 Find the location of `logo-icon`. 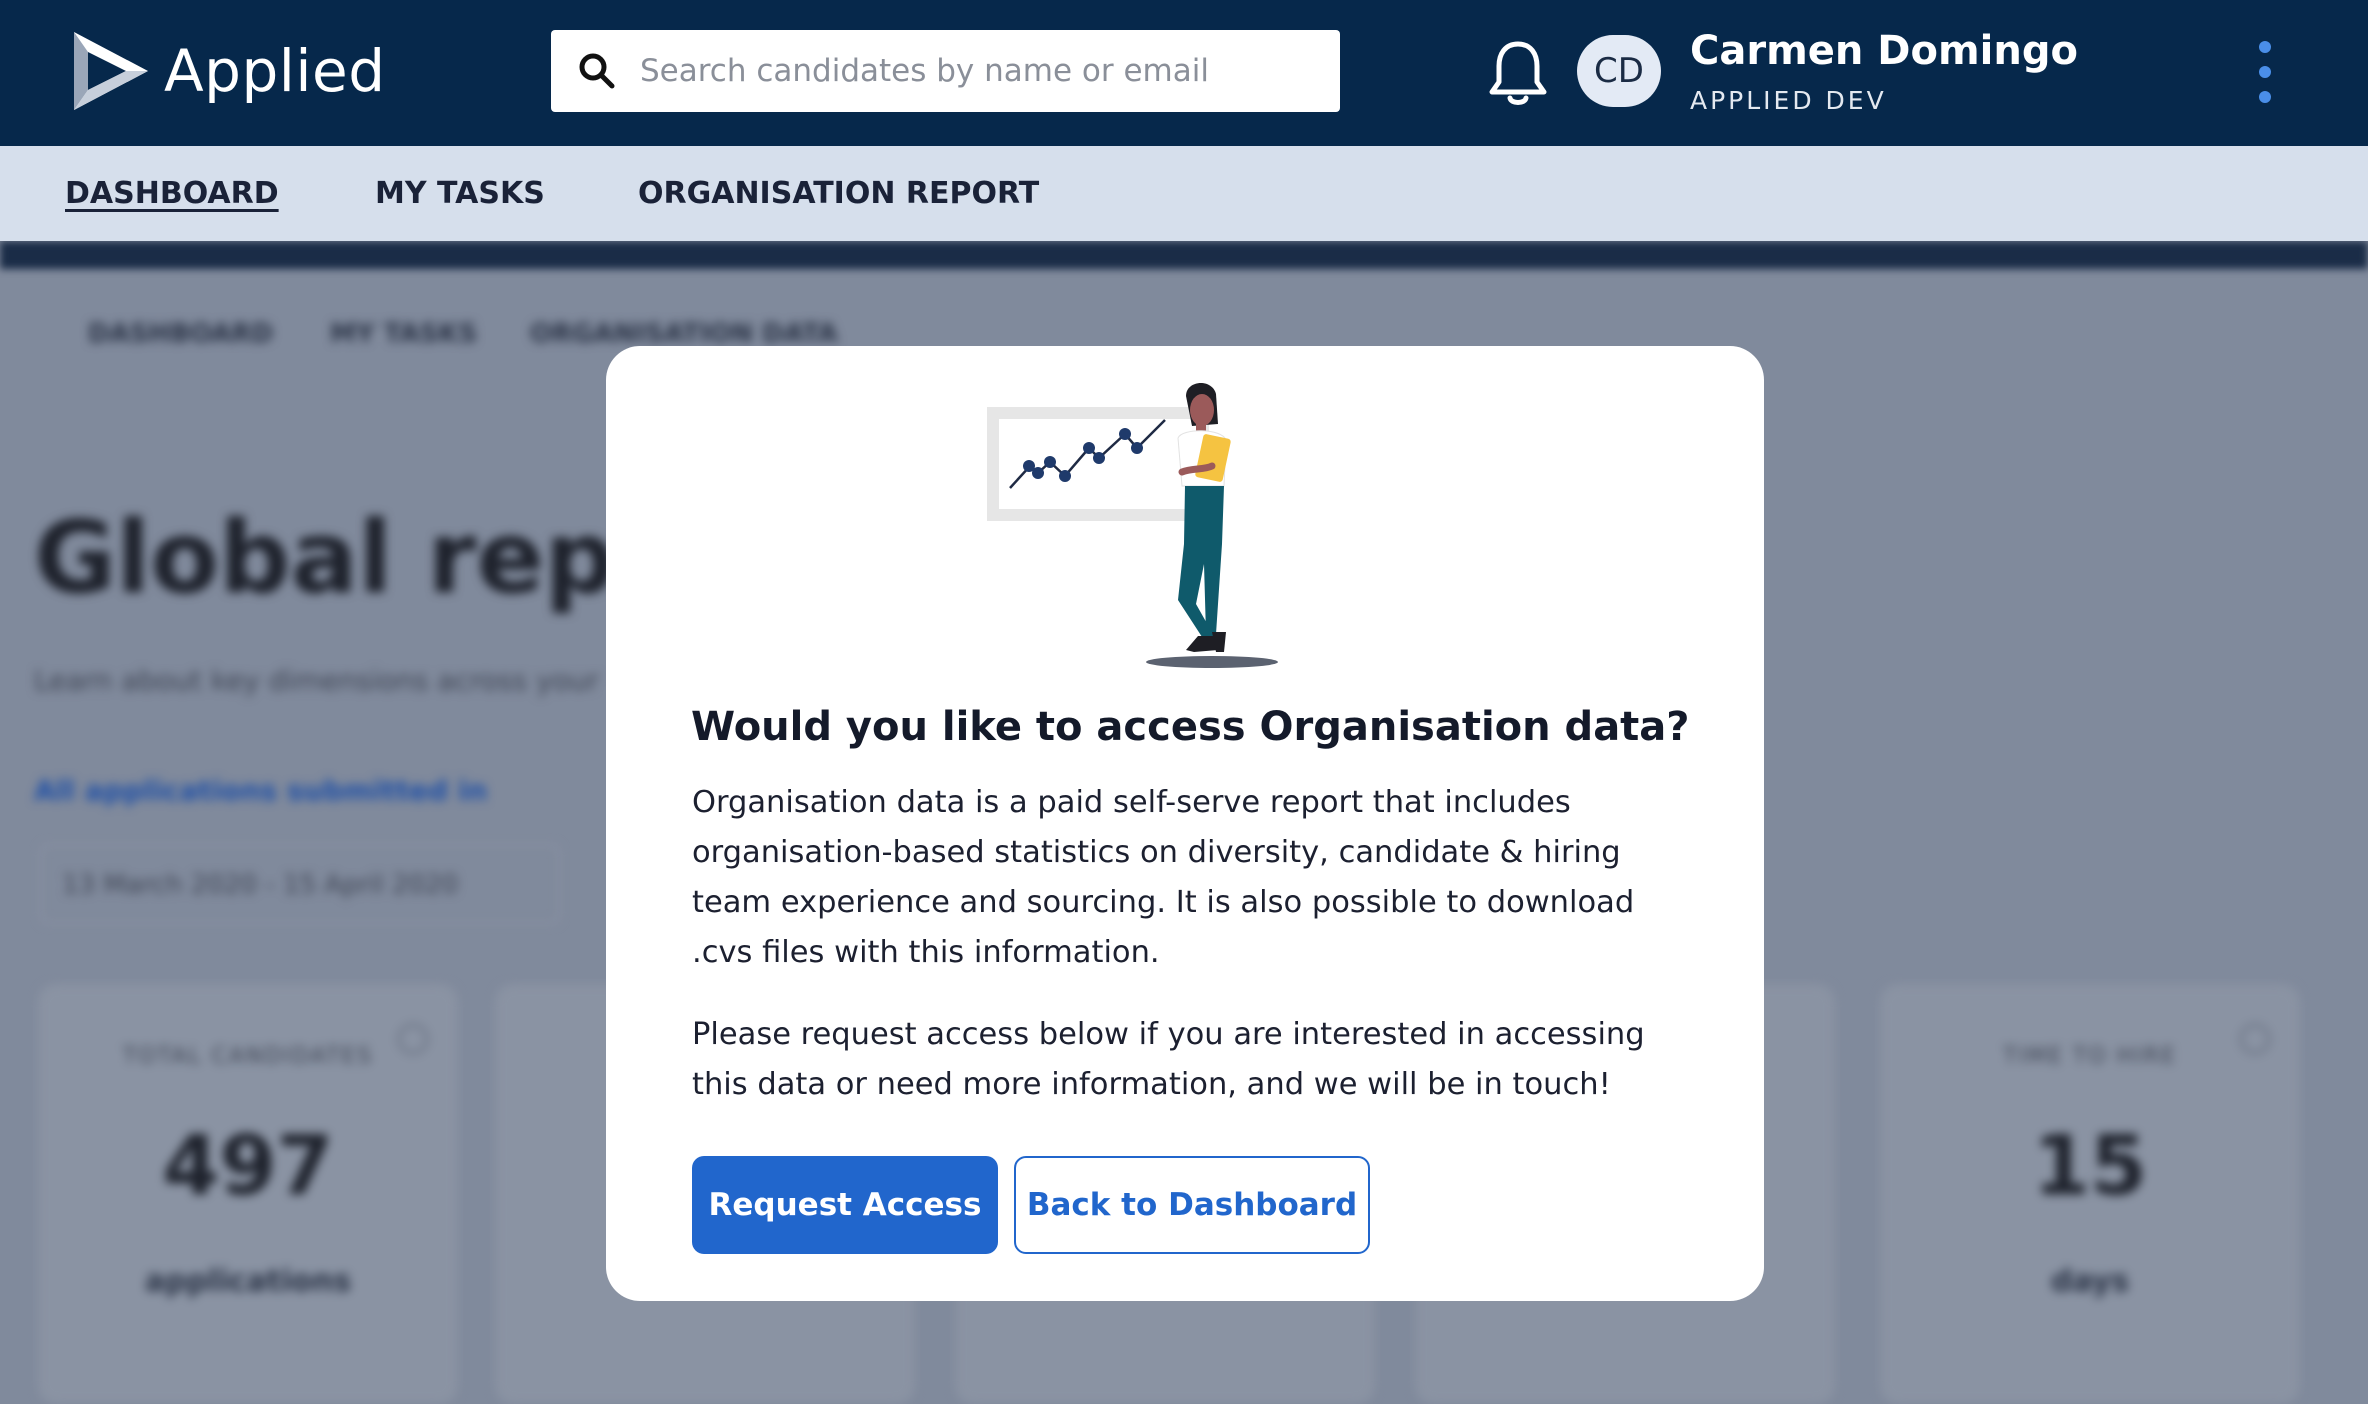

logo-icon is located at coordinates (111, 71).